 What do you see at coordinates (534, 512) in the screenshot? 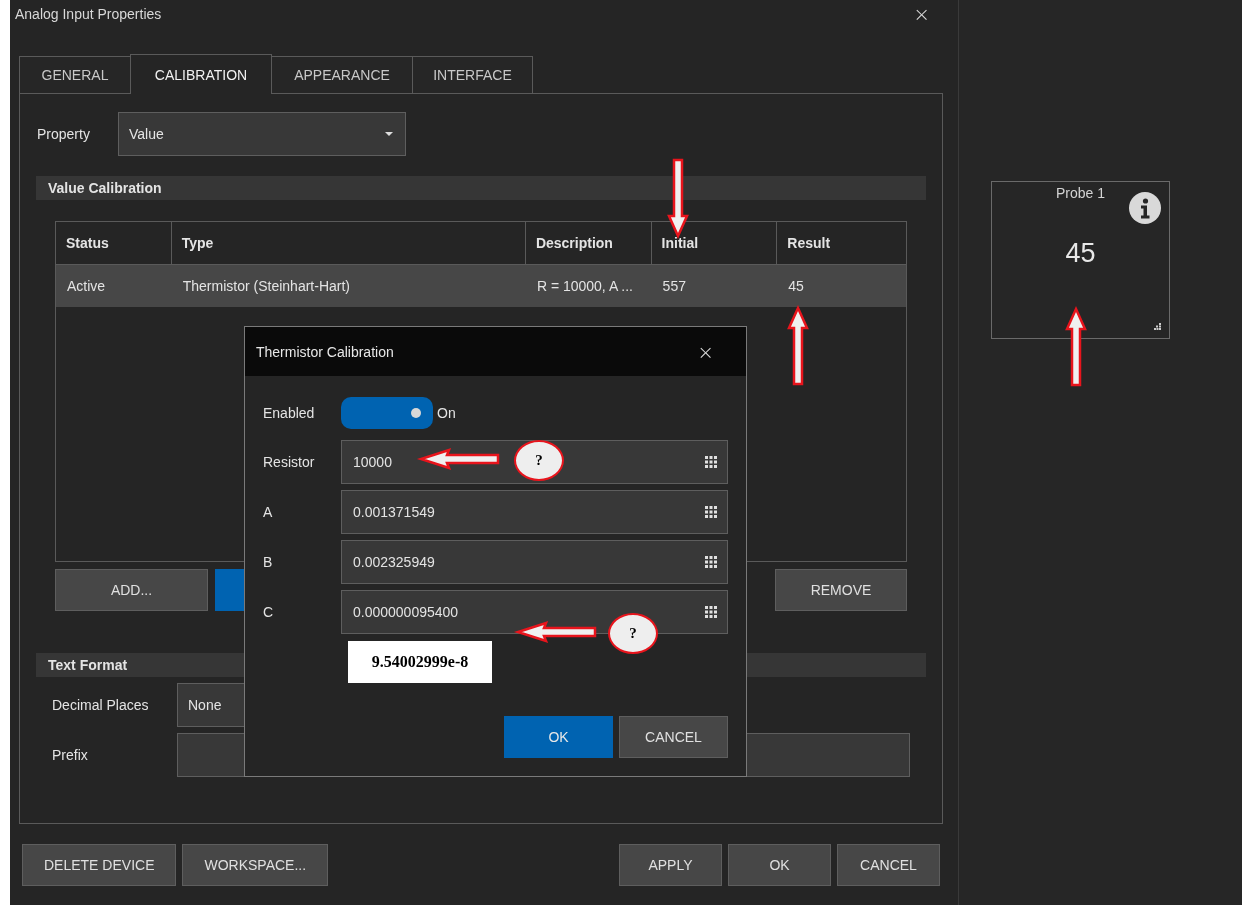
I see `number-field: 0.001371549` at bounding box center [534, 512].